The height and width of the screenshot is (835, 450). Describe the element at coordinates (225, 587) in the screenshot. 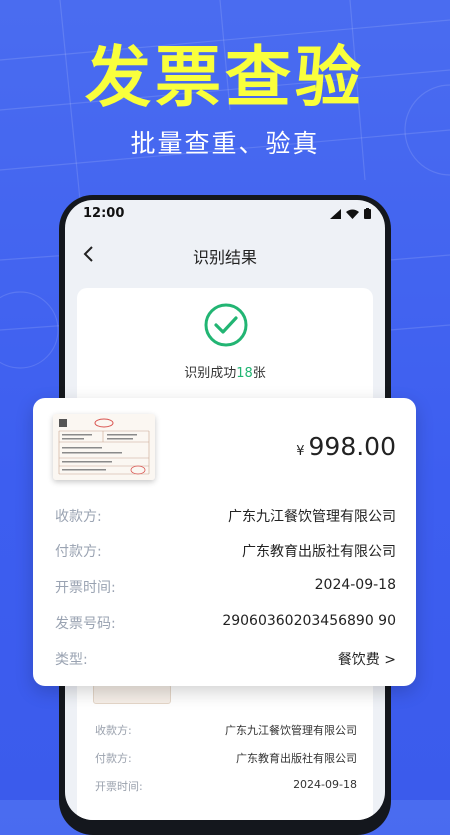

I see `issue-date-row: 开票时间: 2024-09-18` at that location.